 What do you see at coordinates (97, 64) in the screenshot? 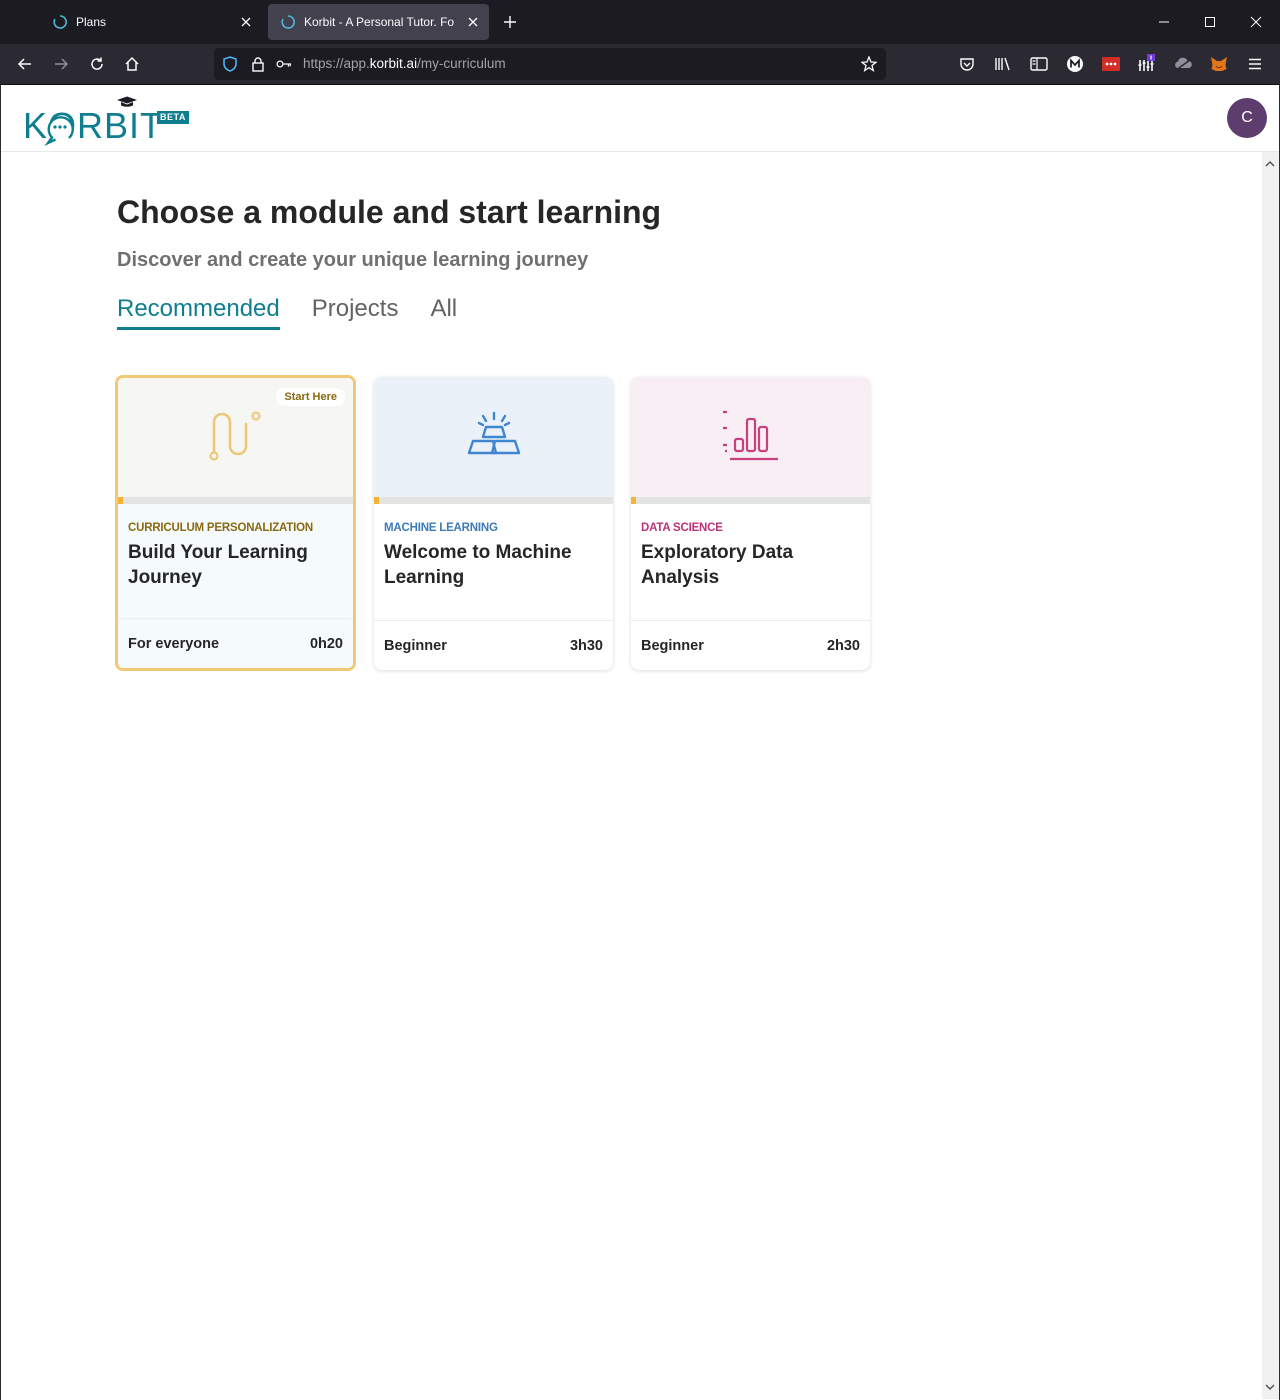
I see `reload-icon` at bounding box center [97, 64].